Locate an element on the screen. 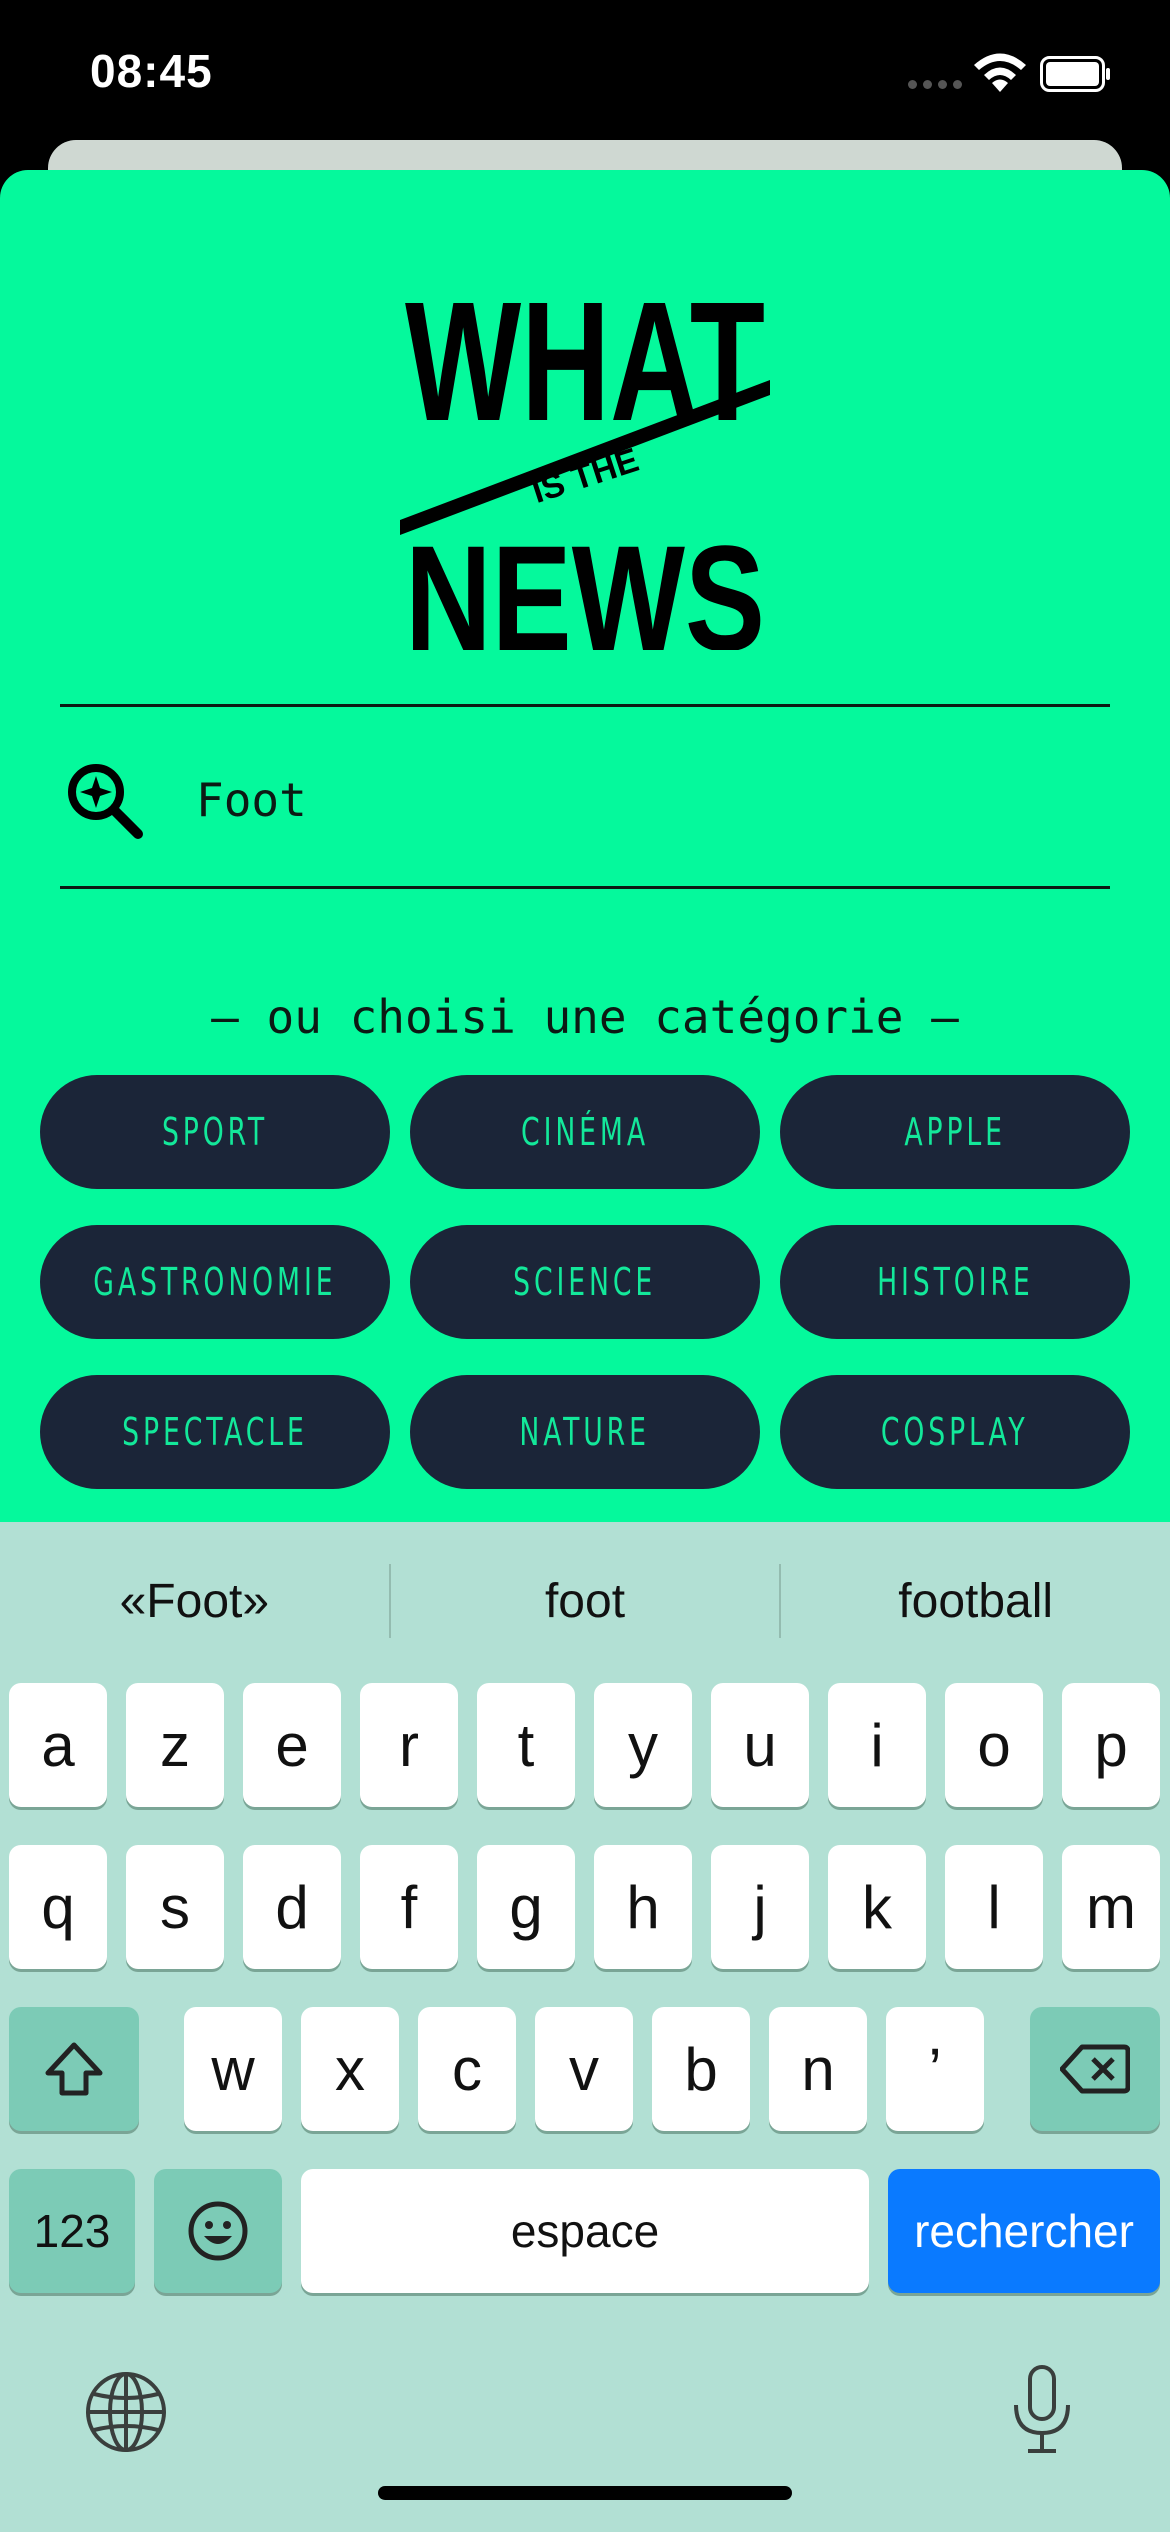 Image resolution: width=1170 pixels, height=2532 pixels. search-input is located at coordinates (636, 800).